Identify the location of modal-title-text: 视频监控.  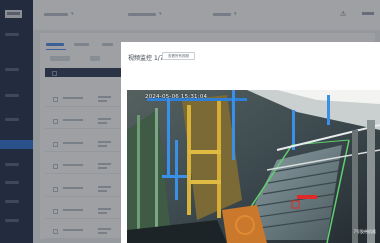
(140, 58).